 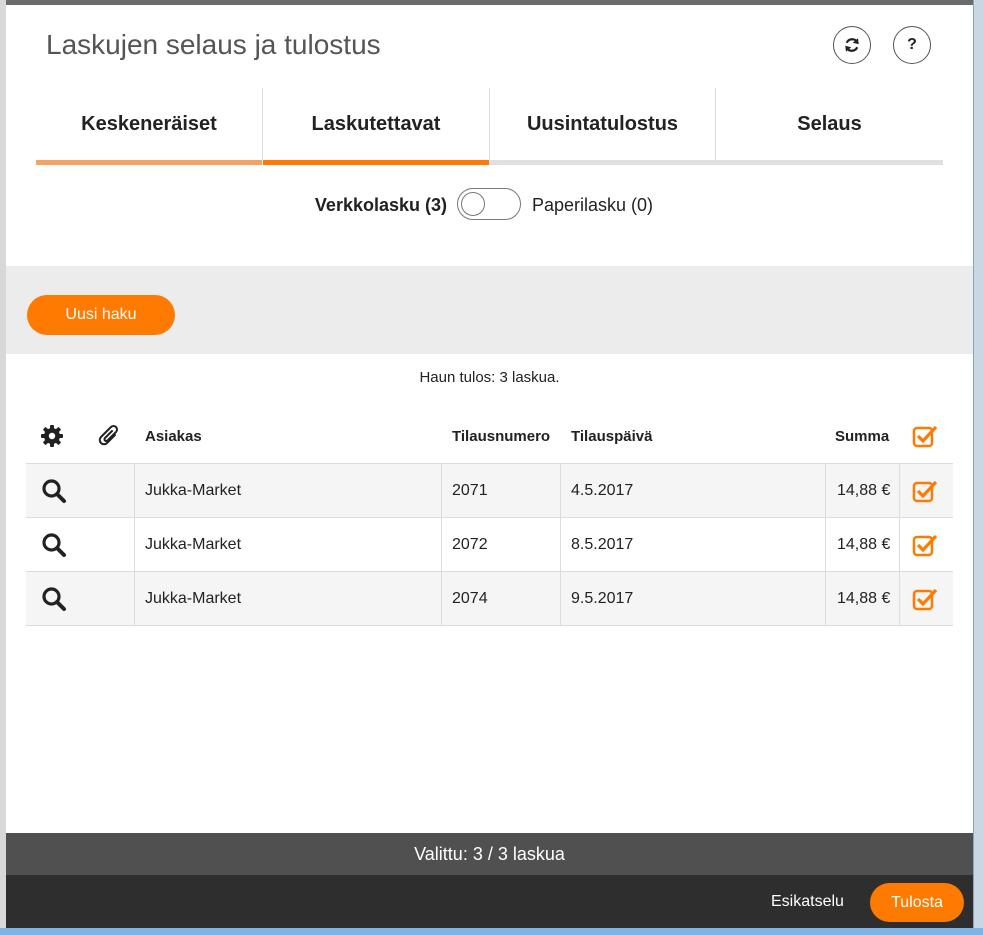 What do you see at coordinates (489, 377) in the screenshot?
I see `result-count: Haun tulos: 3 laskua.` at bounding box center [489, 377].